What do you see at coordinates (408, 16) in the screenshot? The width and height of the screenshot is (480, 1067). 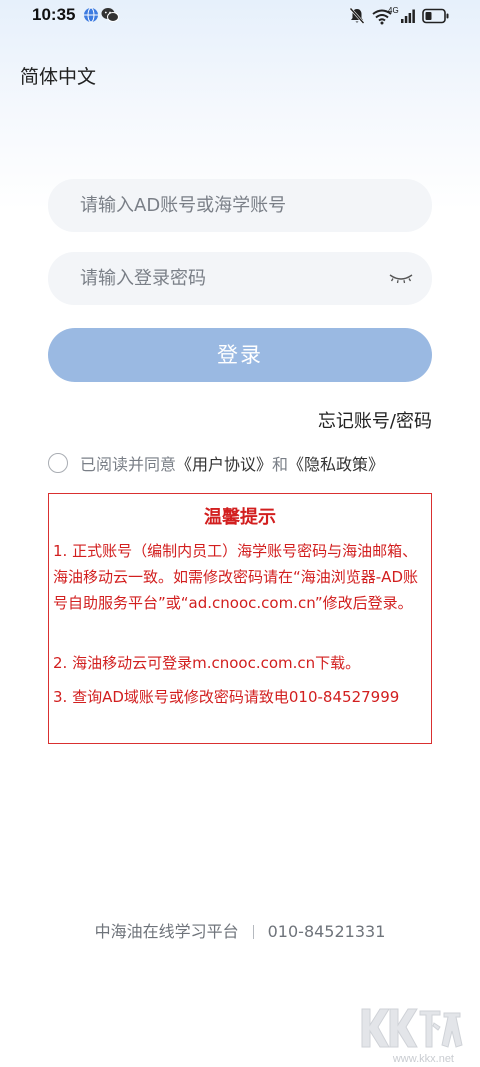 I see `signal-icon` at bounding box center [408, 16].